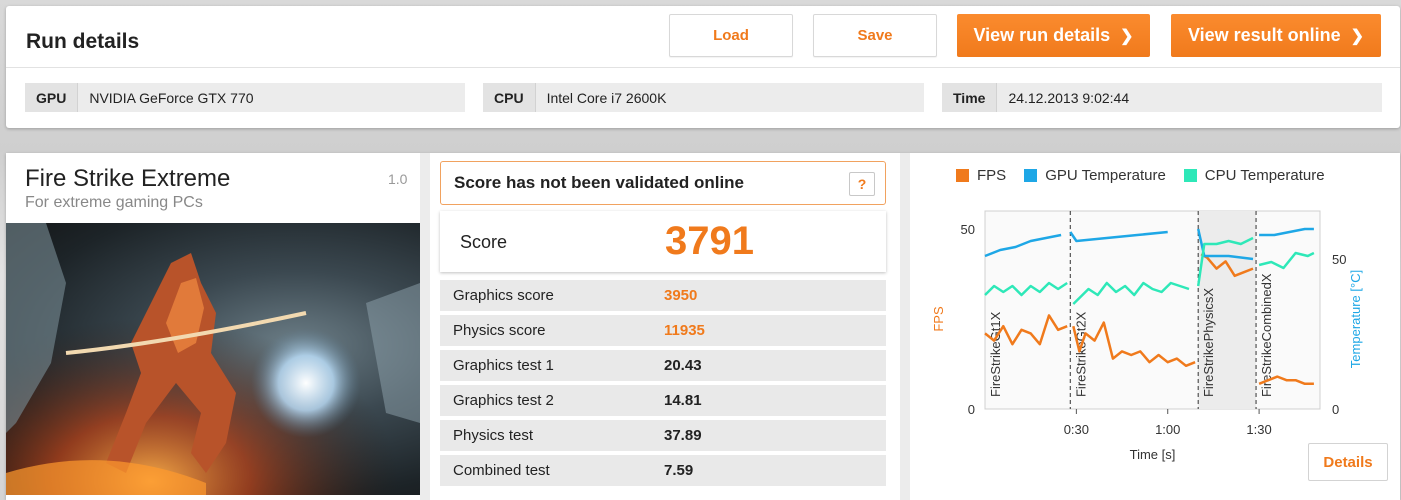 This screenshot has width=1401, height=500. I want to click on result-label: Graphics test 2, so click(503, 400).